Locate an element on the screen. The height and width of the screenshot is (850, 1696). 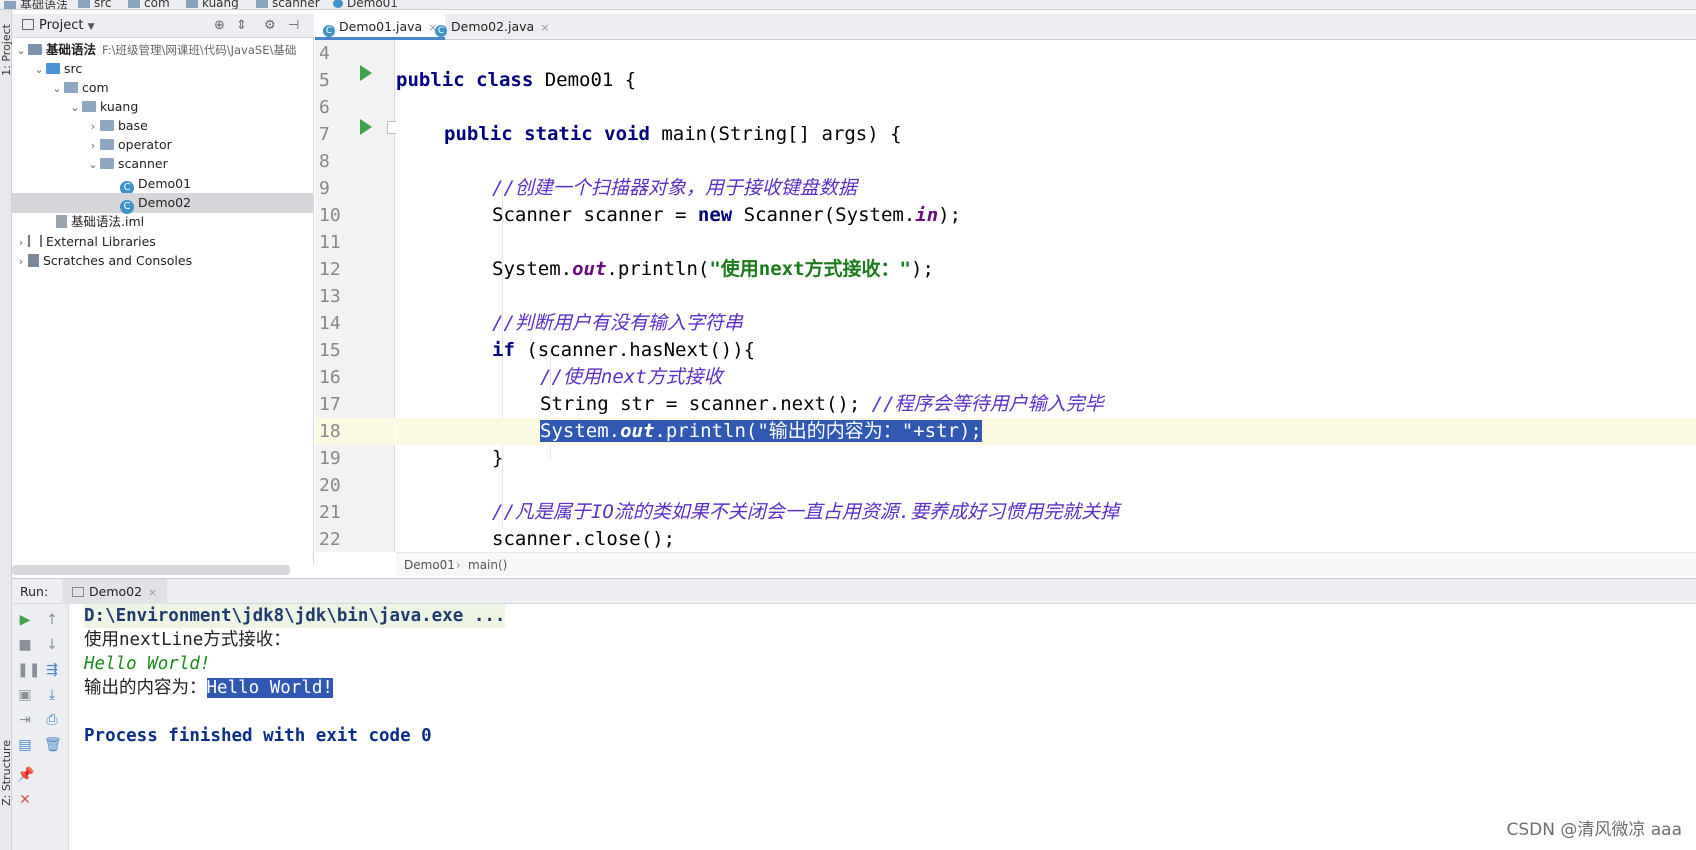
code-line-14: //判断用户有没有输入字符串 is located at coordinates (617, 323).